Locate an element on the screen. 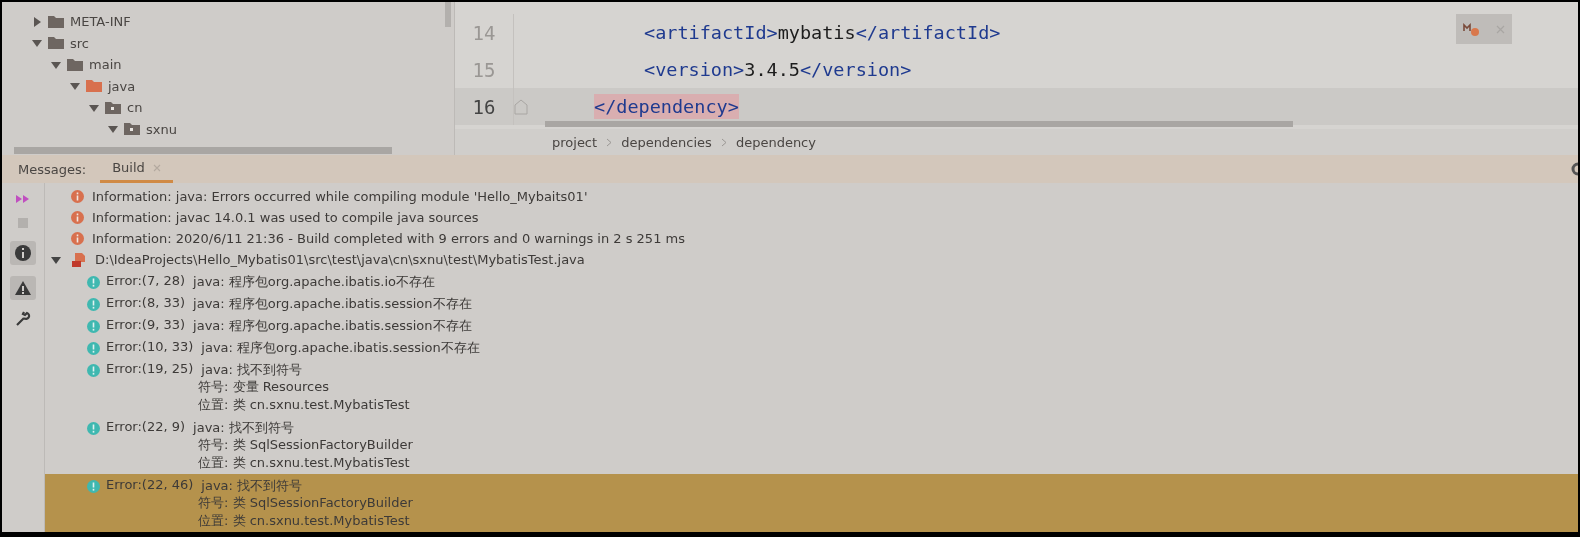  java-file-icon is located at coordinates (79, 259).